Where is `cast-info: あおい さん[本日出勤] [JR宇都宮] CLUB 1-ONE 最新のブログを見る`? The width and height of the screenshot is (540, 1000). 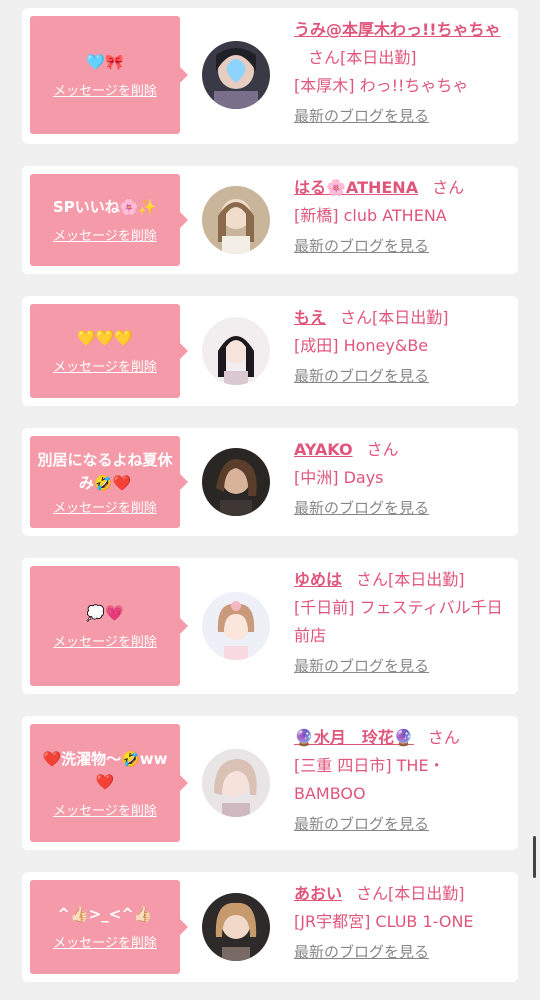 cast-info: あおい さん[本日出勤] [JR宇都宮] CLUB 1-ONE 最新のブログを見る is located at coordinates (402, 923).